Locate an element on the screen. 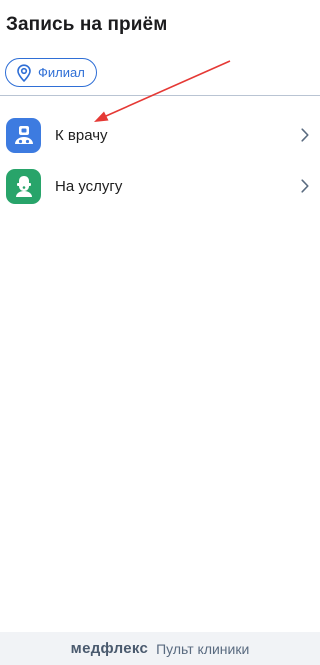  header-divider is located at coordinates (160, 95).